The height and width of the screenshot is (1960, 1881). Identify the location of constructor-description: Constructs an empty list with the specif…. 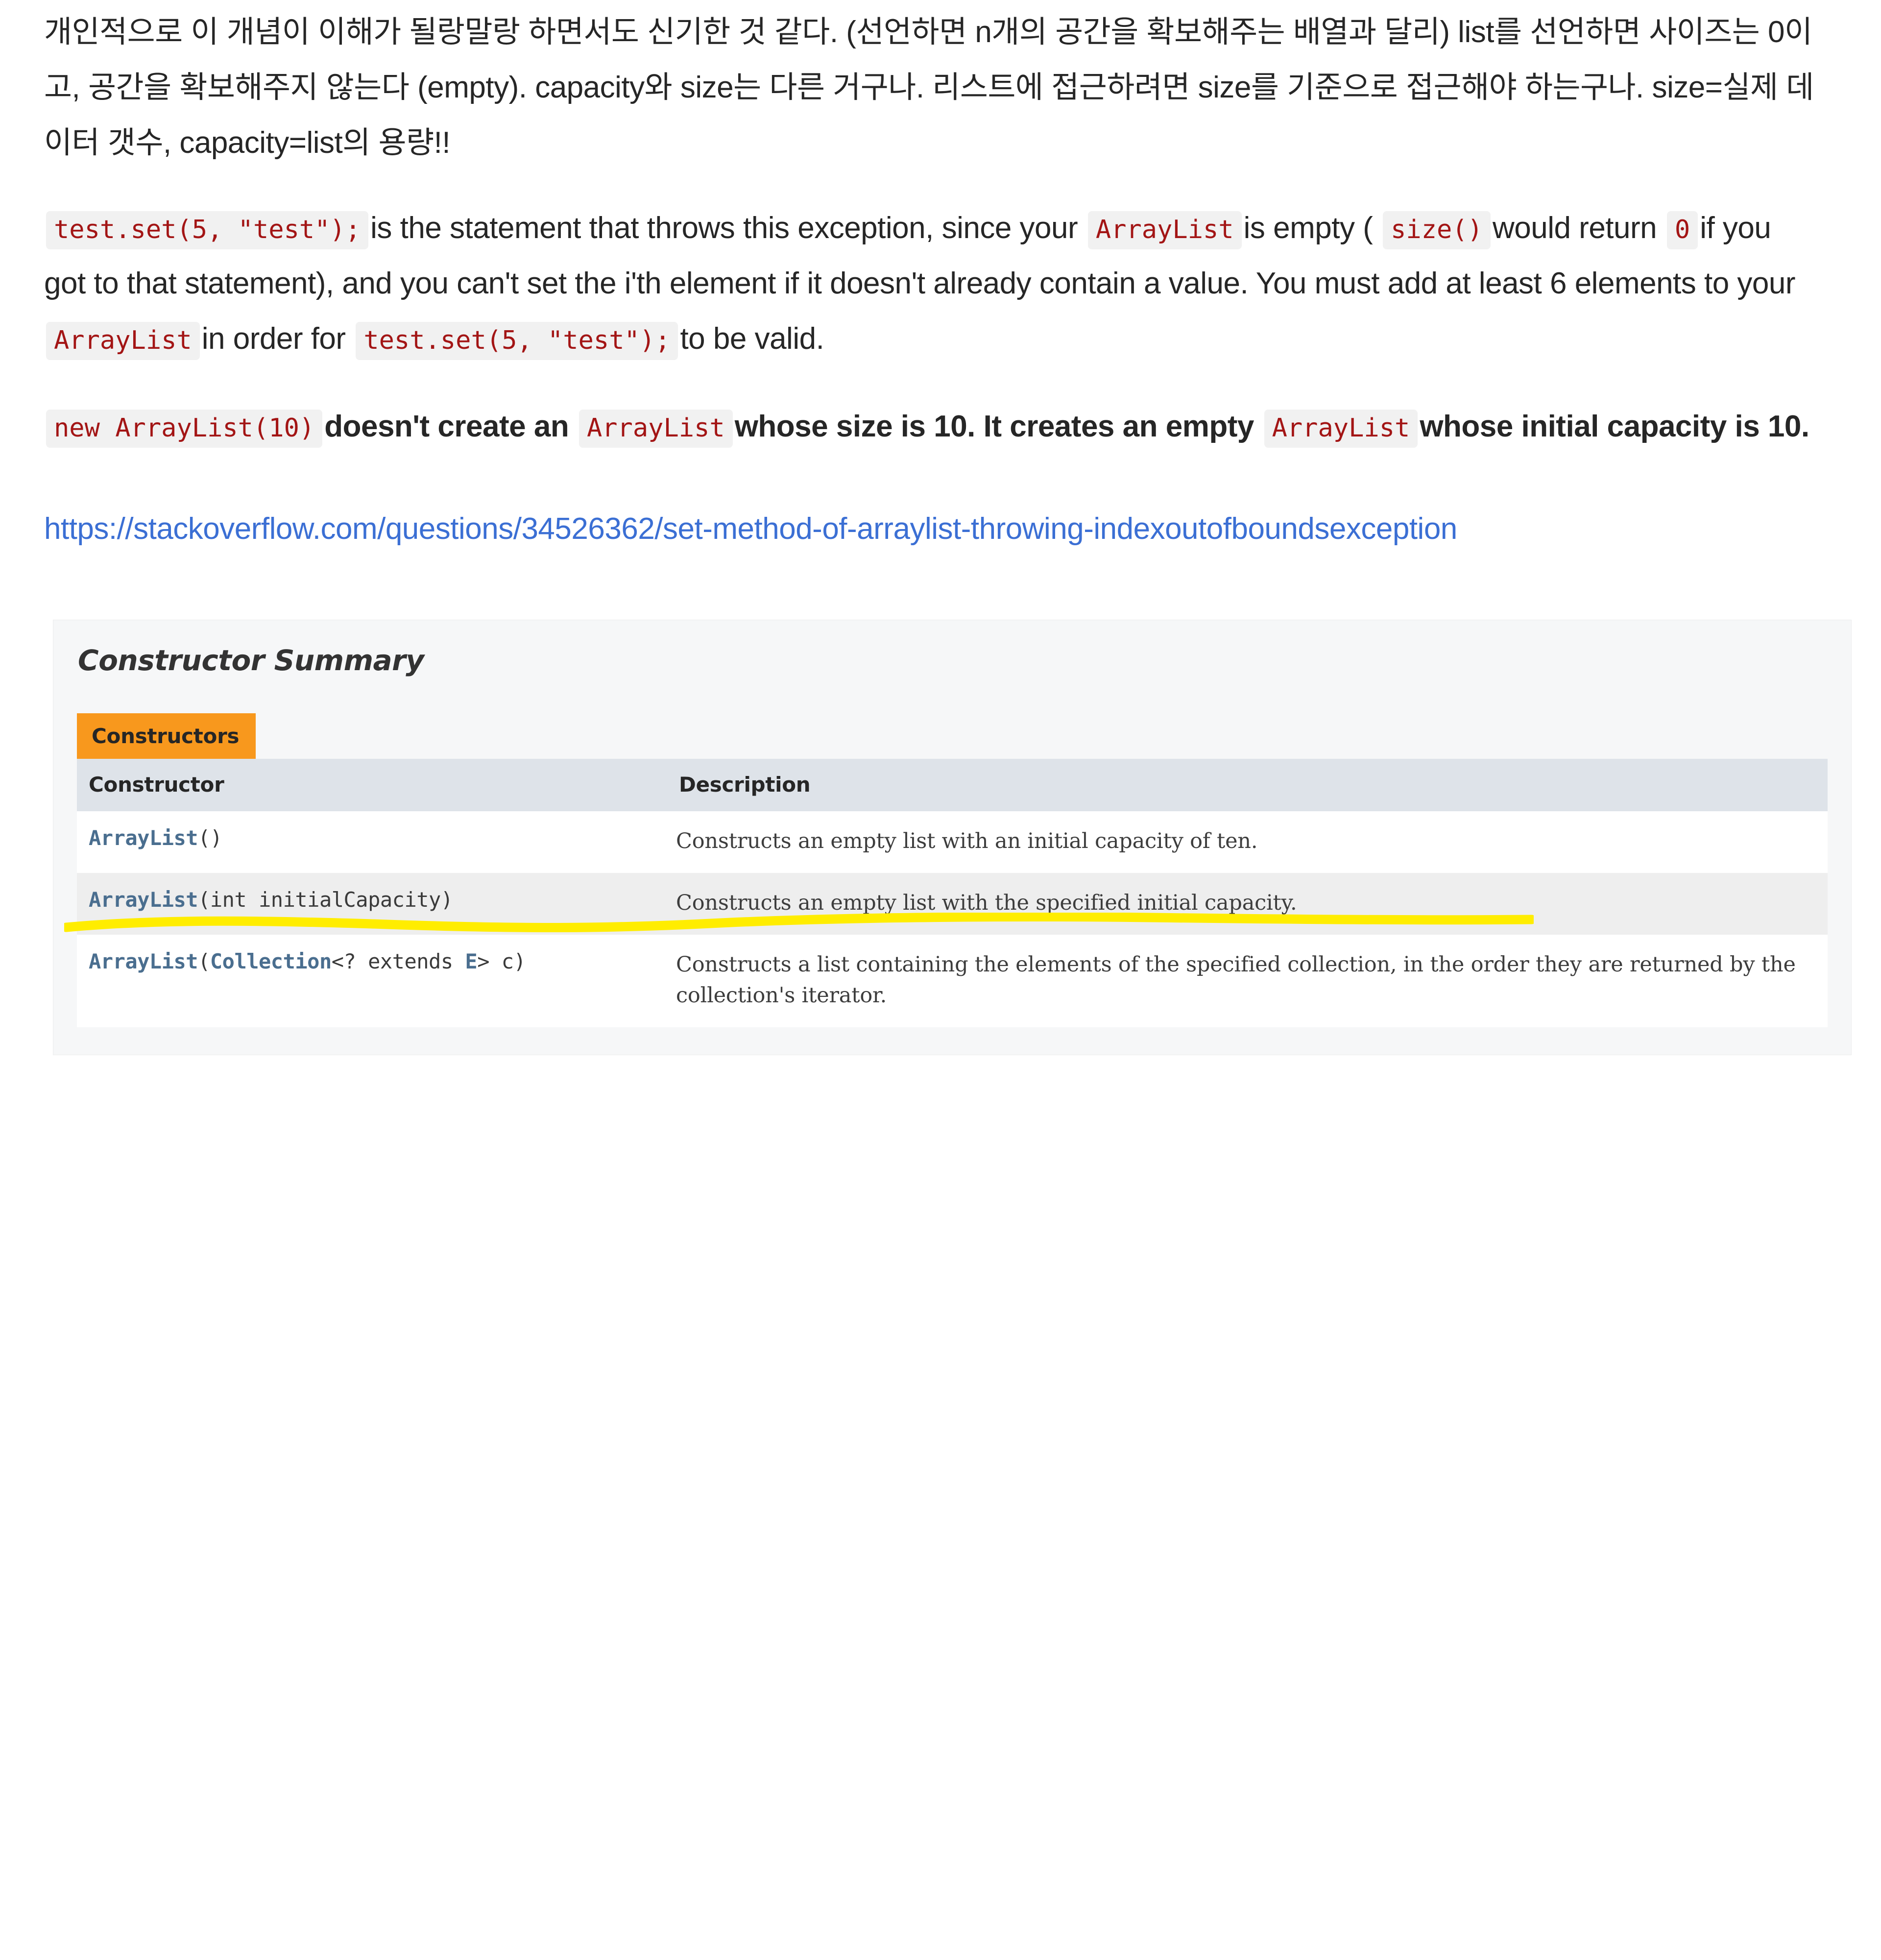
(986, 903).